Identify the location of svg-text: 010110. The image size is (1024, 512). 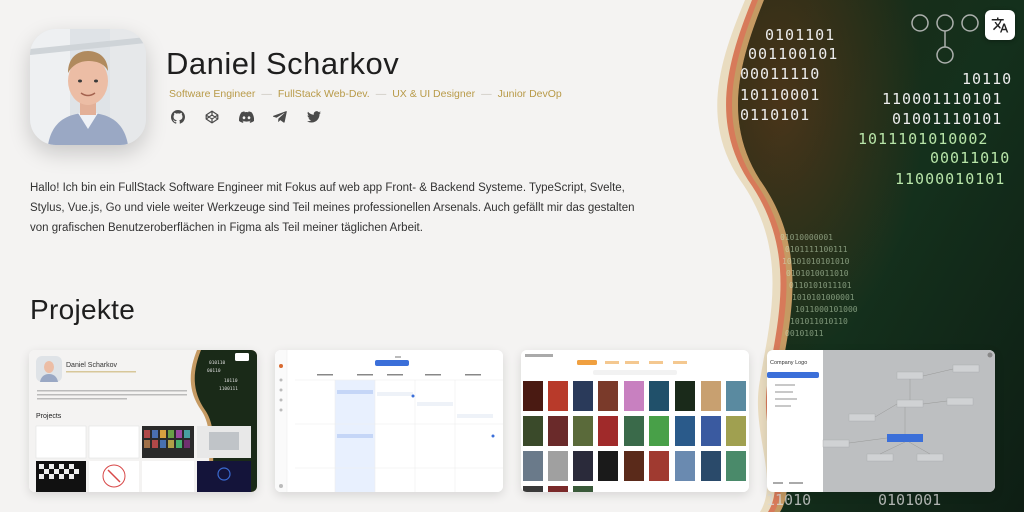
(217, 363).